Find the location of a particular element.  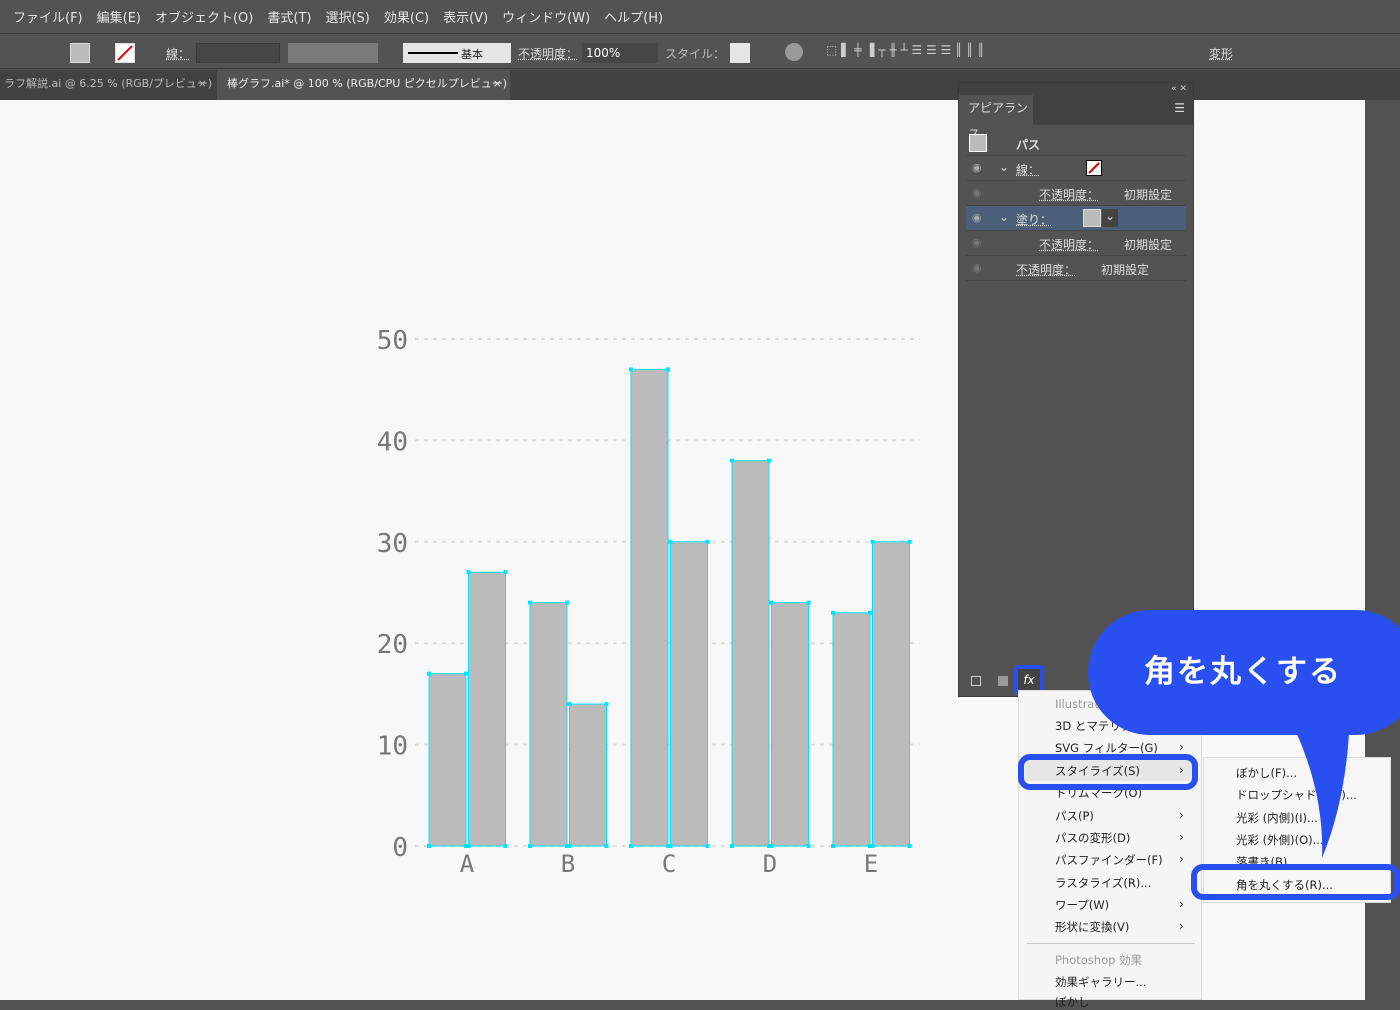

menu-item: 効果(C) is located at coordinates (406, 16).